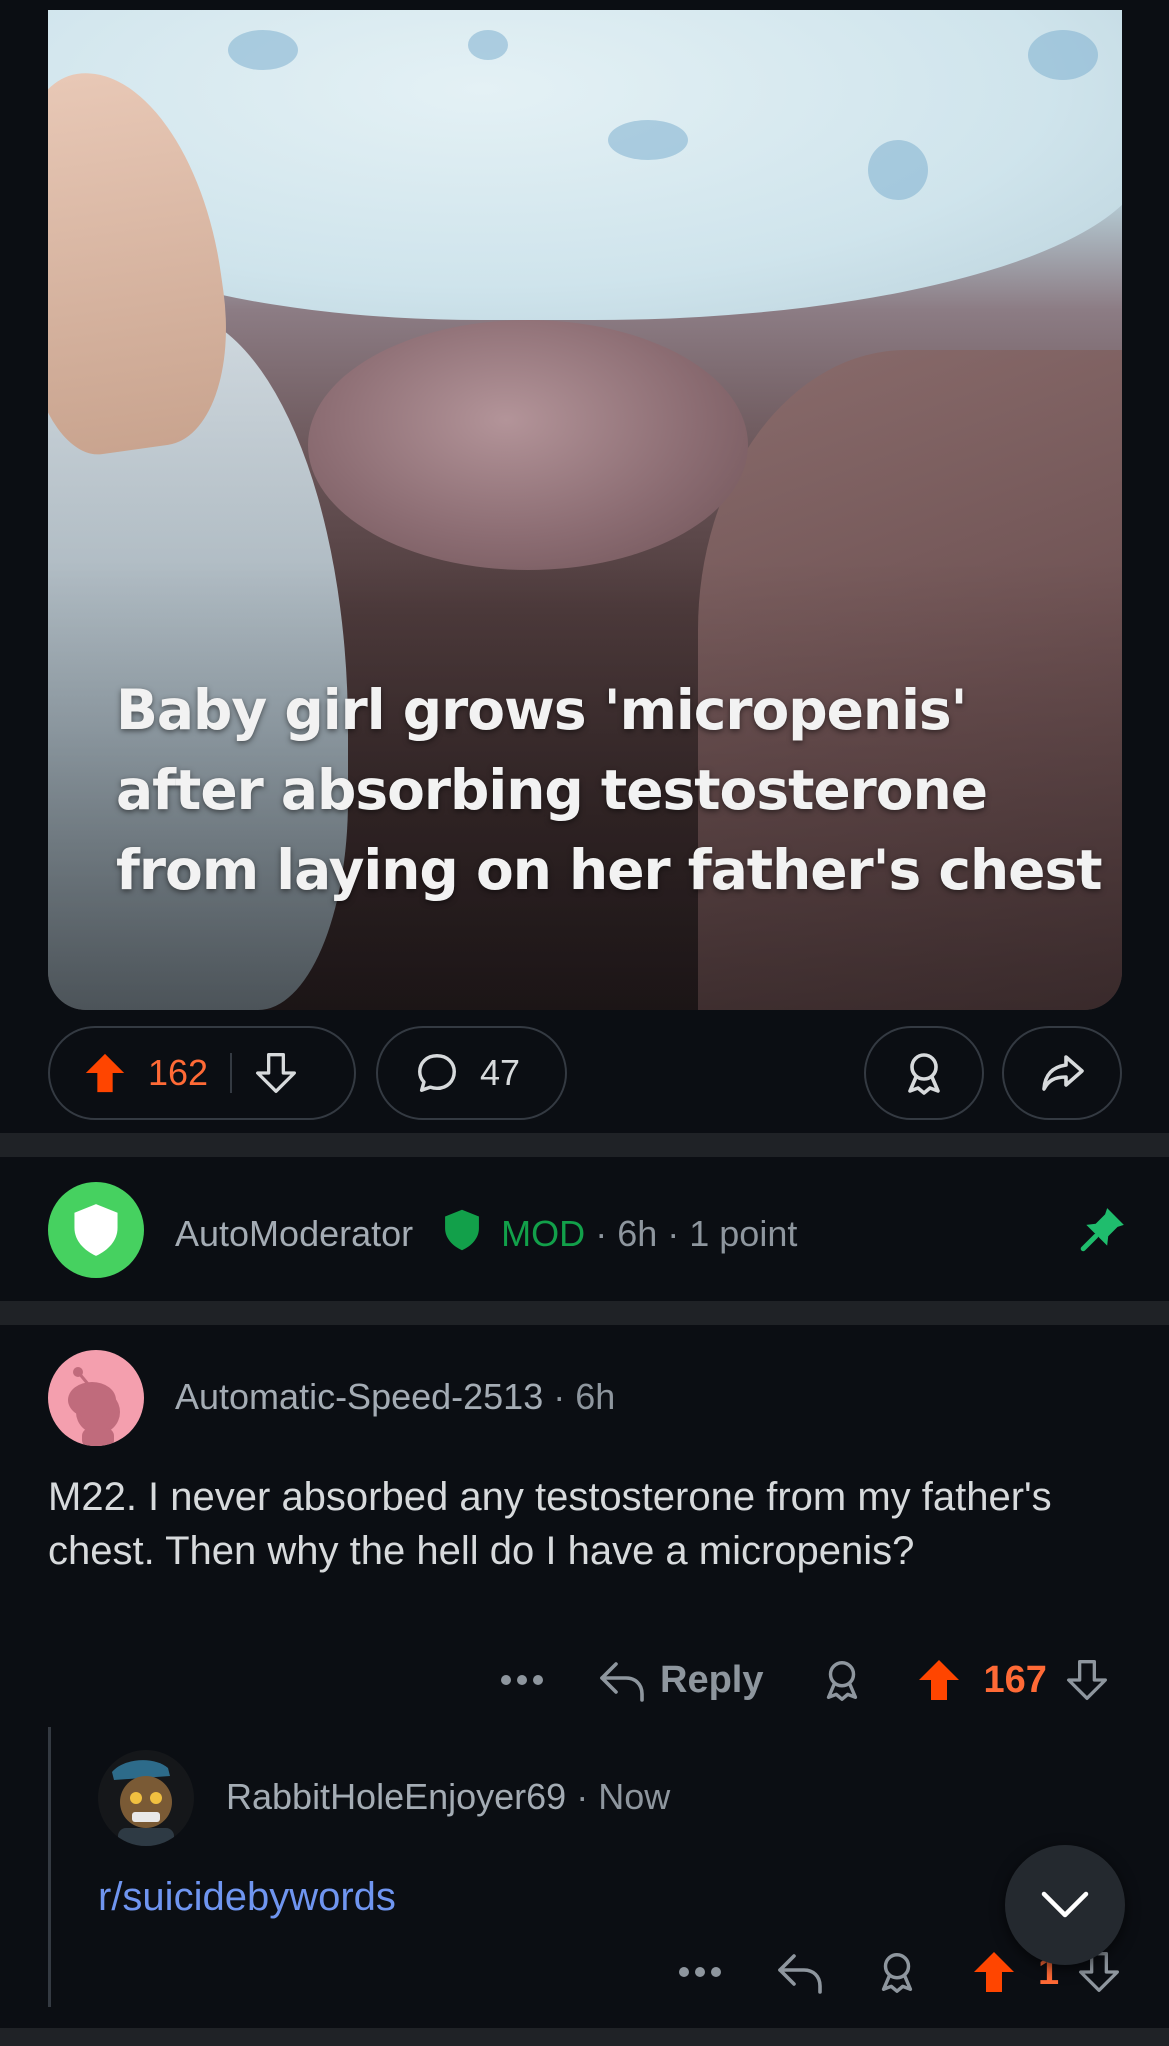 The width and height of the screenshot is (1169, 2046). What do you see at coordinates (49, 1867) in the screenshot?
I see `thread-line` at bounding box center [49, 1867].